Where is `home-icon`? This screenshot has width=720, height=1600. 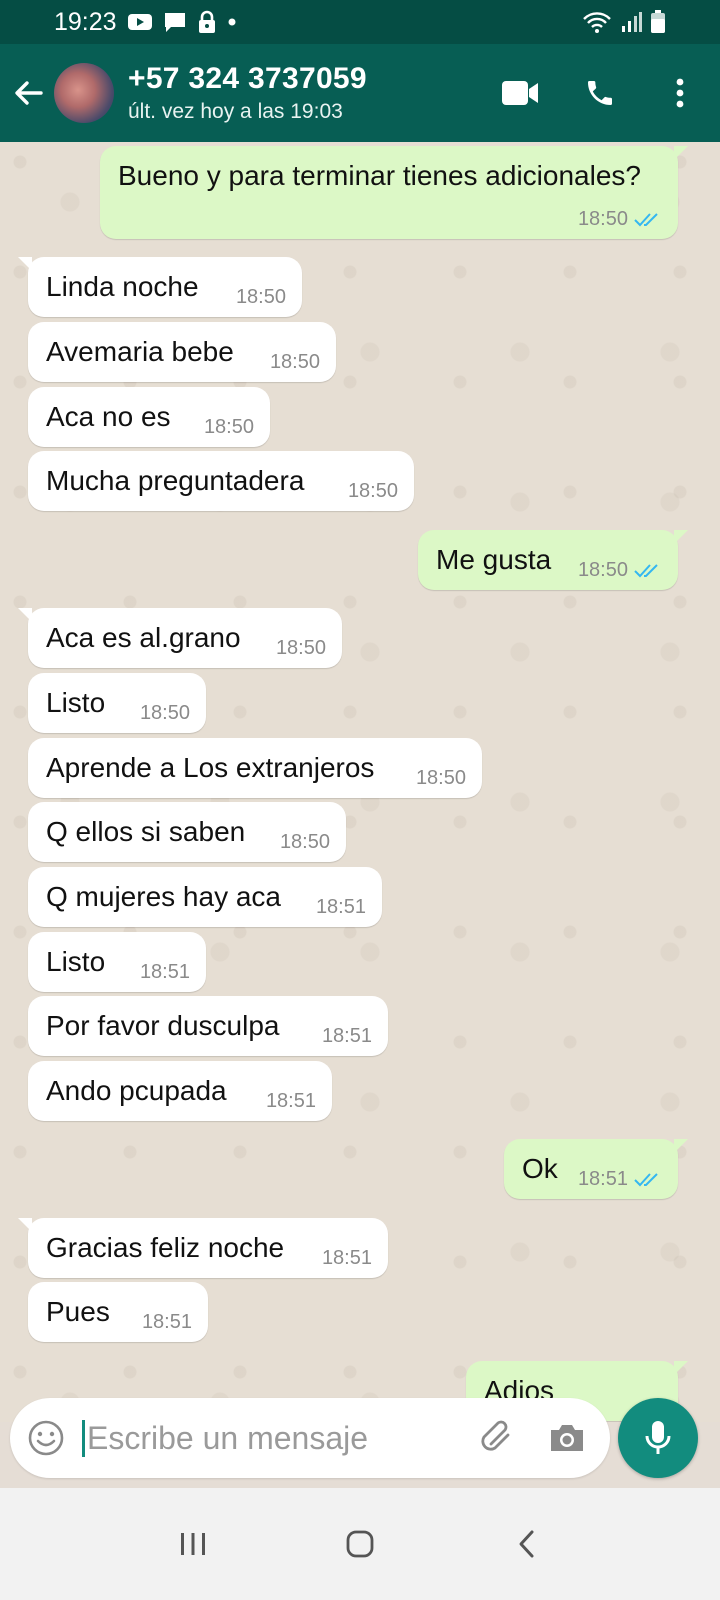
home-icon is located at coordinates (360, 1544).